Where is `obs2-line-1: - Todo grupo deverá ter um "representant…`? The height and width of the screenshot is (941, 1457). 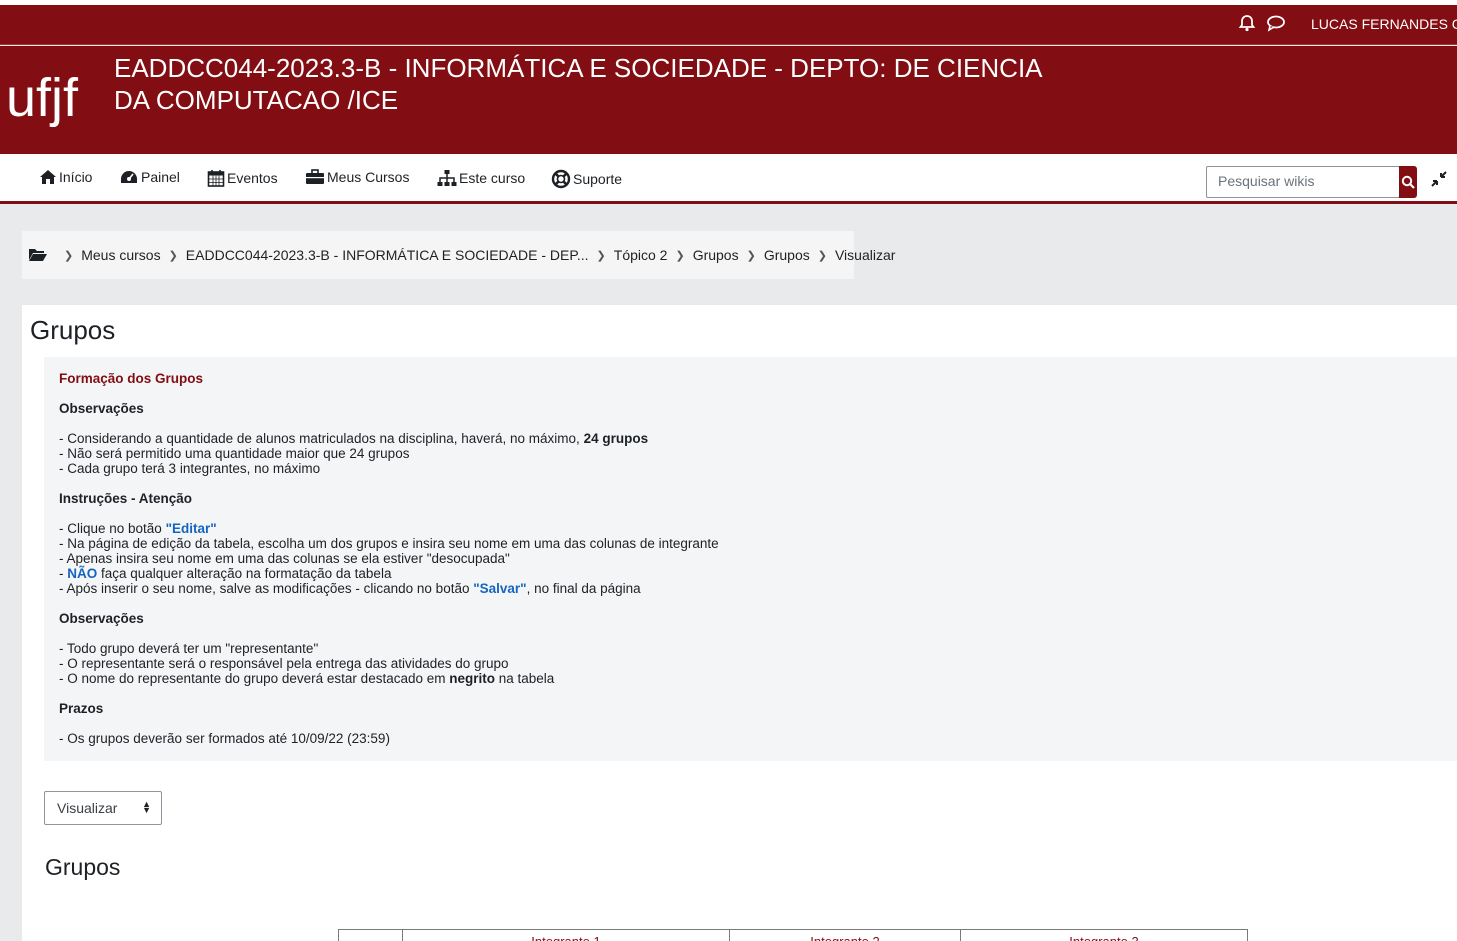 obs2-line-1: - Todo grupo deverá ter um "representant… is located at coordinates (189, 648).